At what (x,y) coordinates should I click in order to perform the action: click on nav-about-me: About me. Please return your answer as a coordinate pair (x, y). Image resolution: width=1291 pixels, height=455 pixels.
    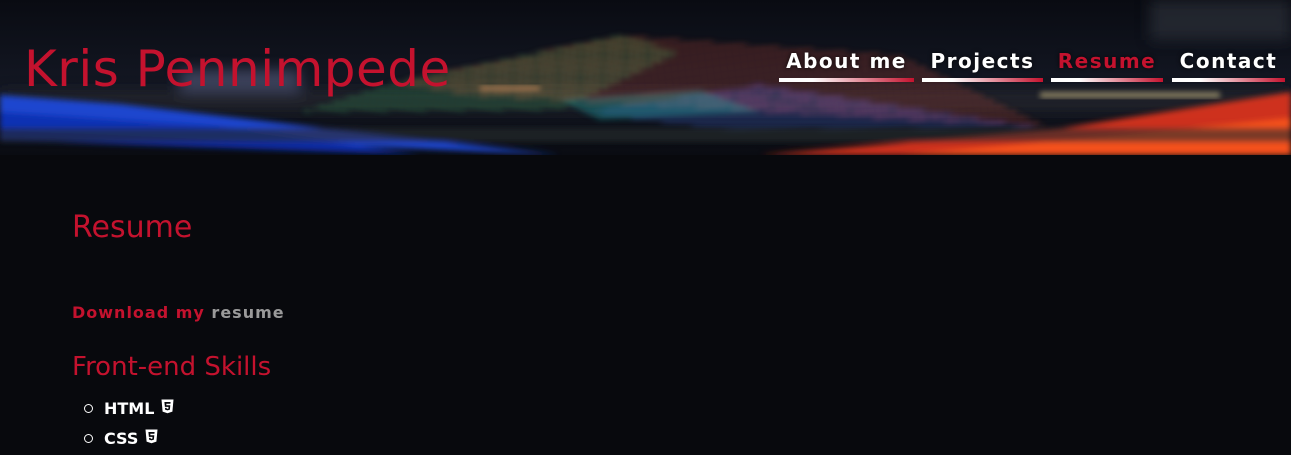
    Looking at the image, I should click on (846, 63).